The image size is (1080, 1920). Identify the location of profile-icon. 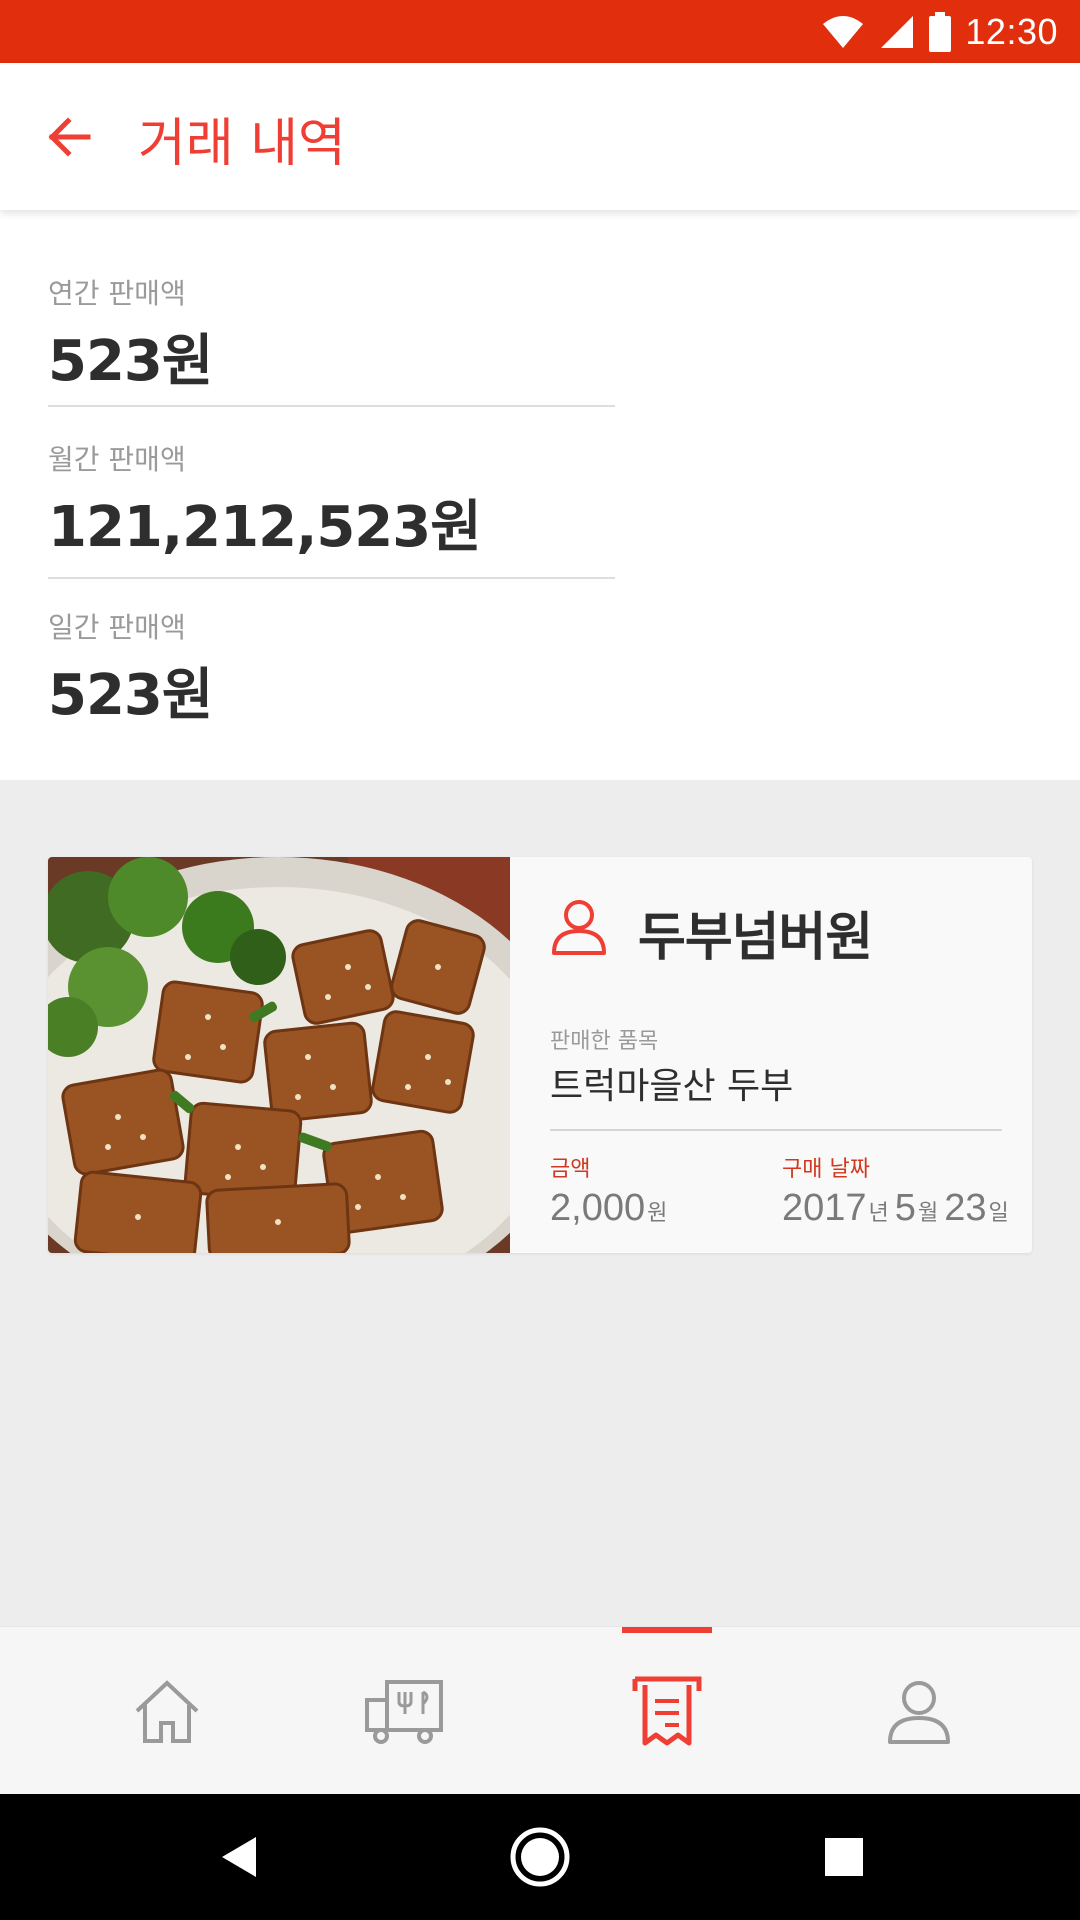
(919, 1712).